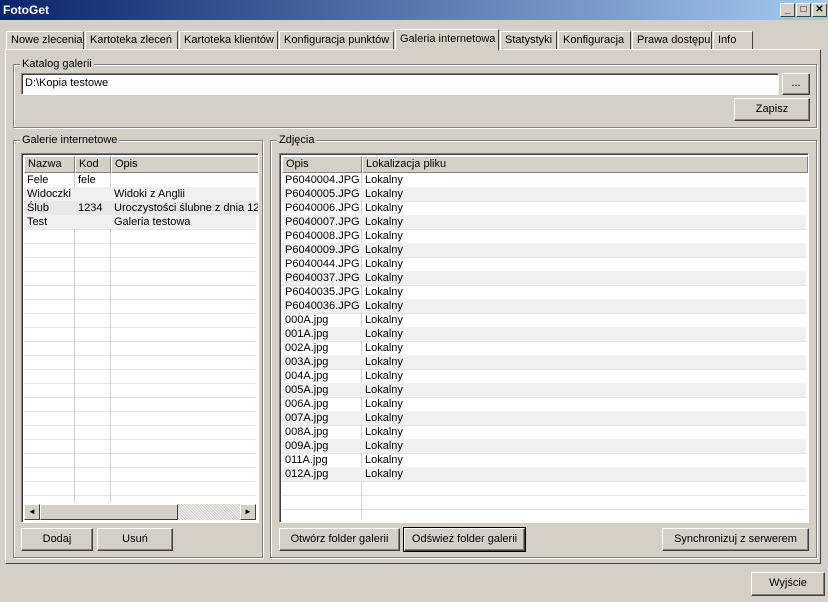  Describe the element at coordinates (594, 40) in the screenshot. I see `tab-6: Konfiguracja` at that location.